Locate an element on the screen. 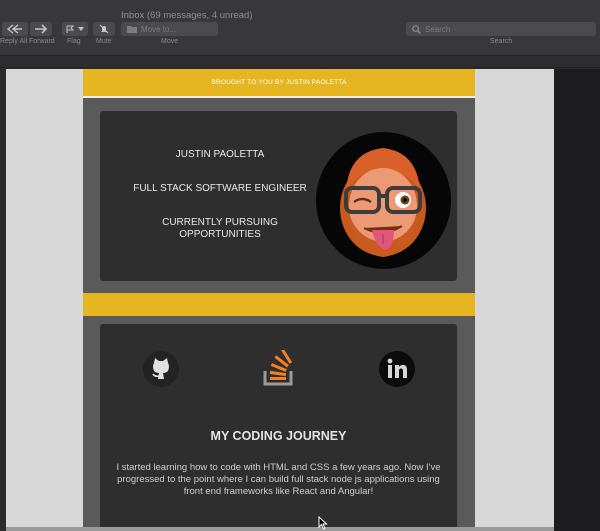 The width and height of the screenshot is (600, 531). reply-all-label: Reply All is located at coordinates (14, 41).